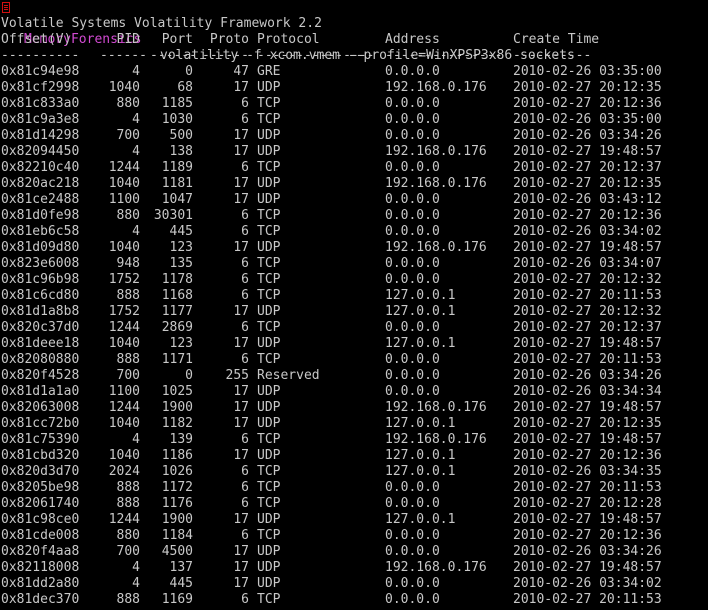  I want to click on cell-port: 1025, so click(177, 391).